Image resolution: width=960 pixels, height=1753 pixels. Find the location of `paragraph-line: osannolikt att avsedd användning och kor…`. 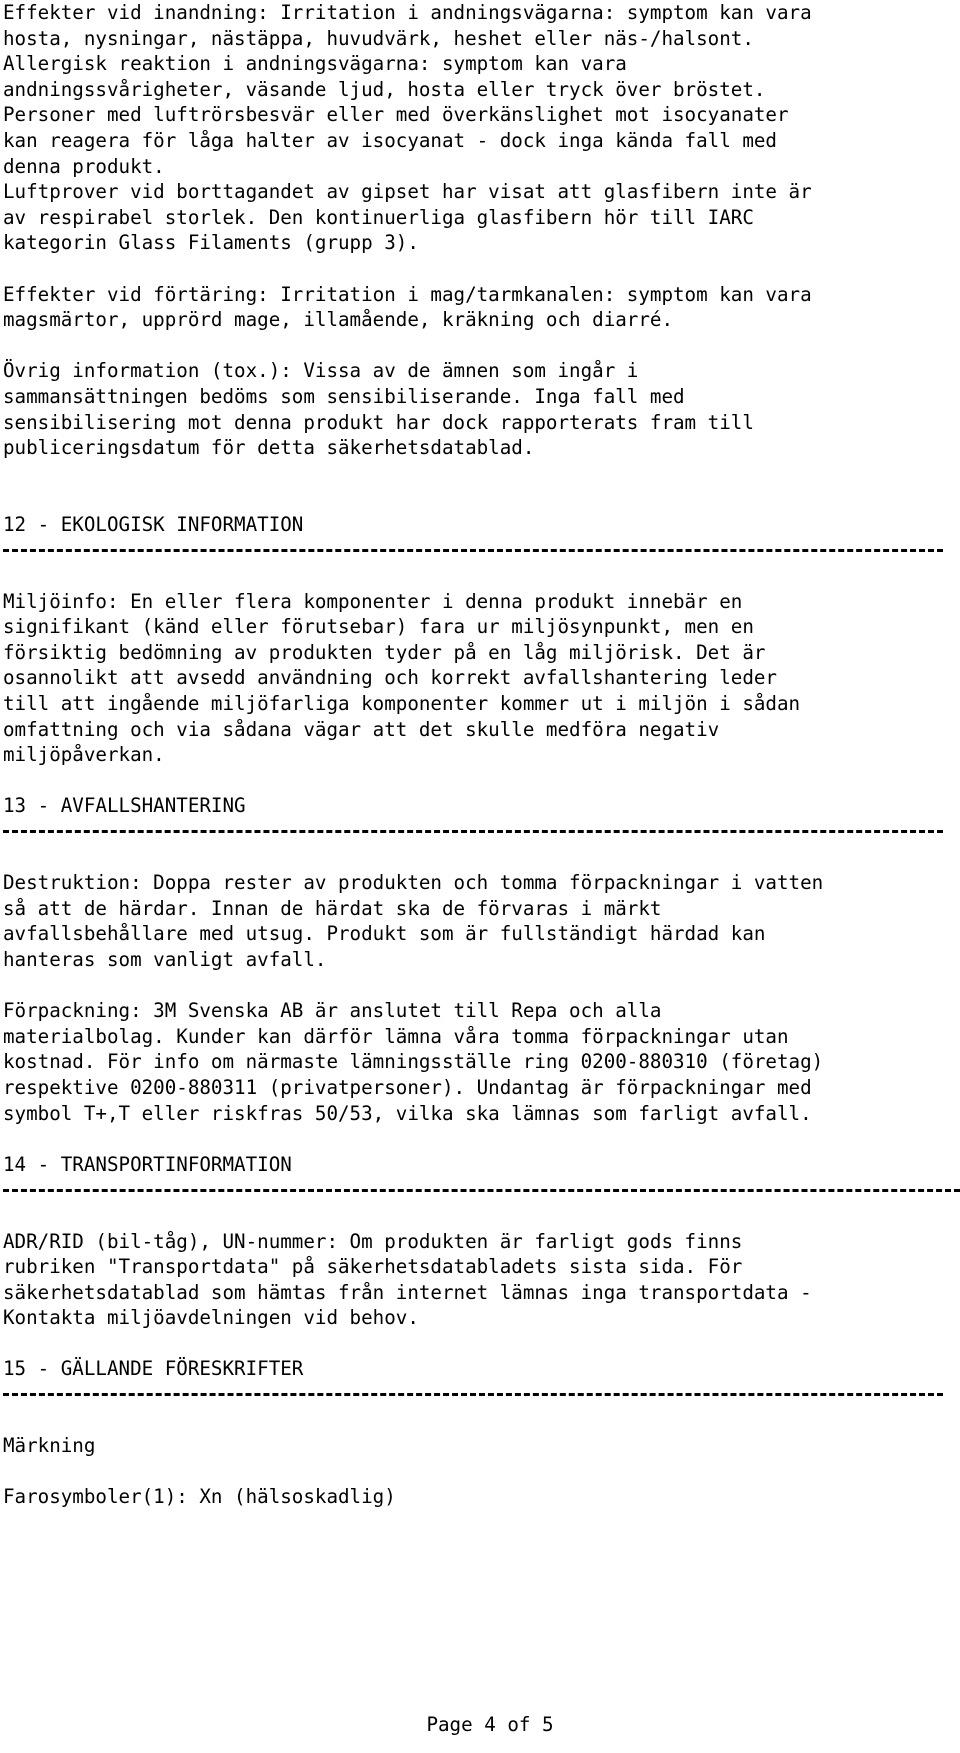

paragraph-line: osannolikt att avsedd användning och kor… is located at coordinates (390, 678).